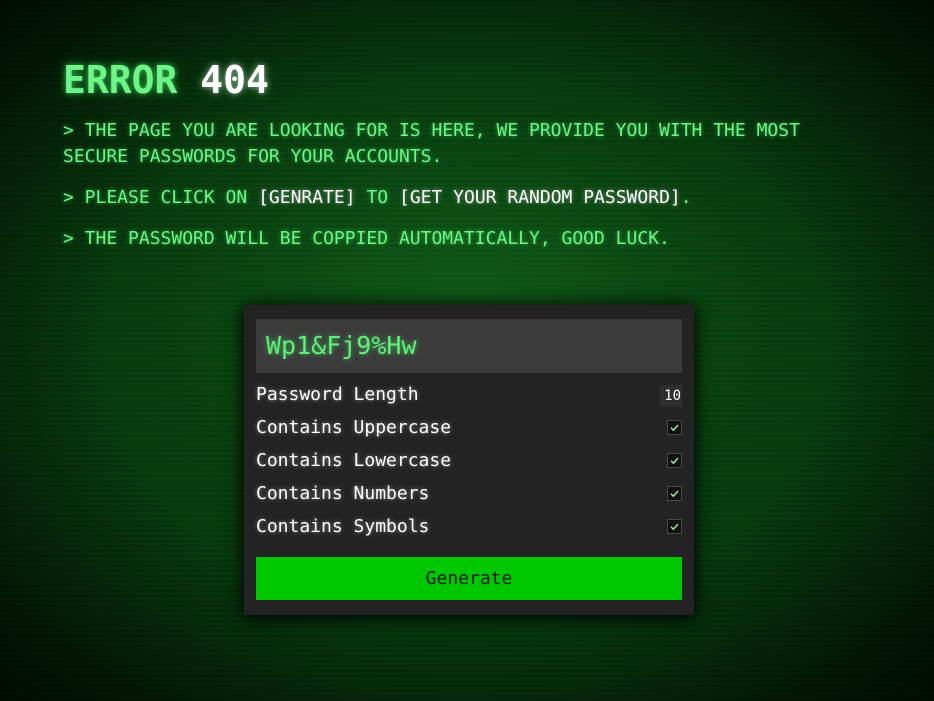  I want to click on option-uppercase-row: Contains Uppercase, so click(469, 428).